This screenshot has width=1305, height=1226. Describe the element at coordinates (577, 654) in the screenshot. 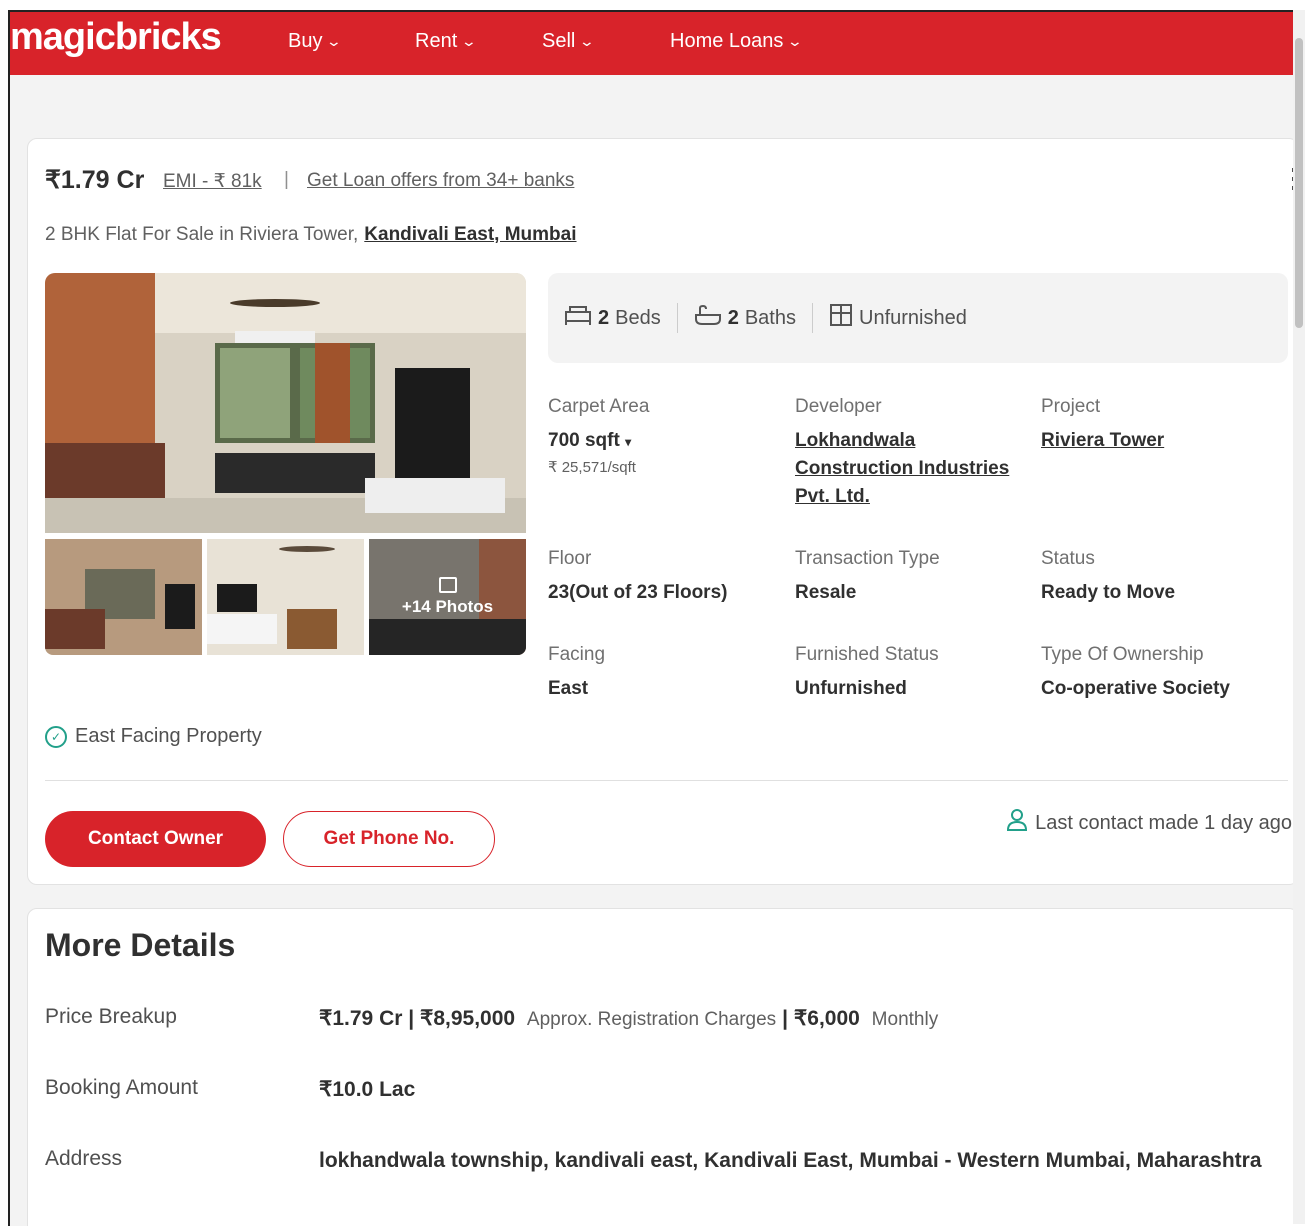

I see `attr-label: Facing` at that location.